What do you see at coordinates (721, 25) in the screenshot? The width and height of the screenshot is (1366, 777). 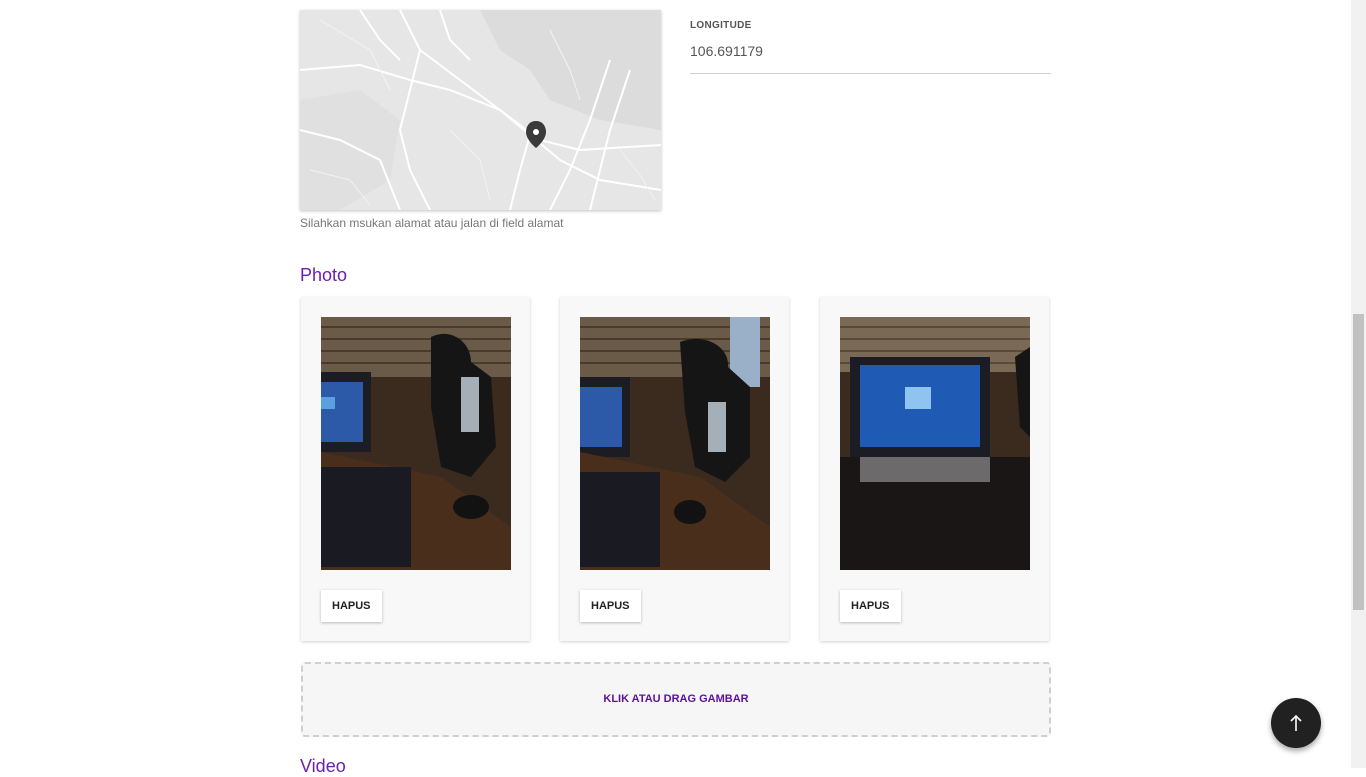 I see `longitude-label: LONGITUDE` at bounding box center [721, 25].